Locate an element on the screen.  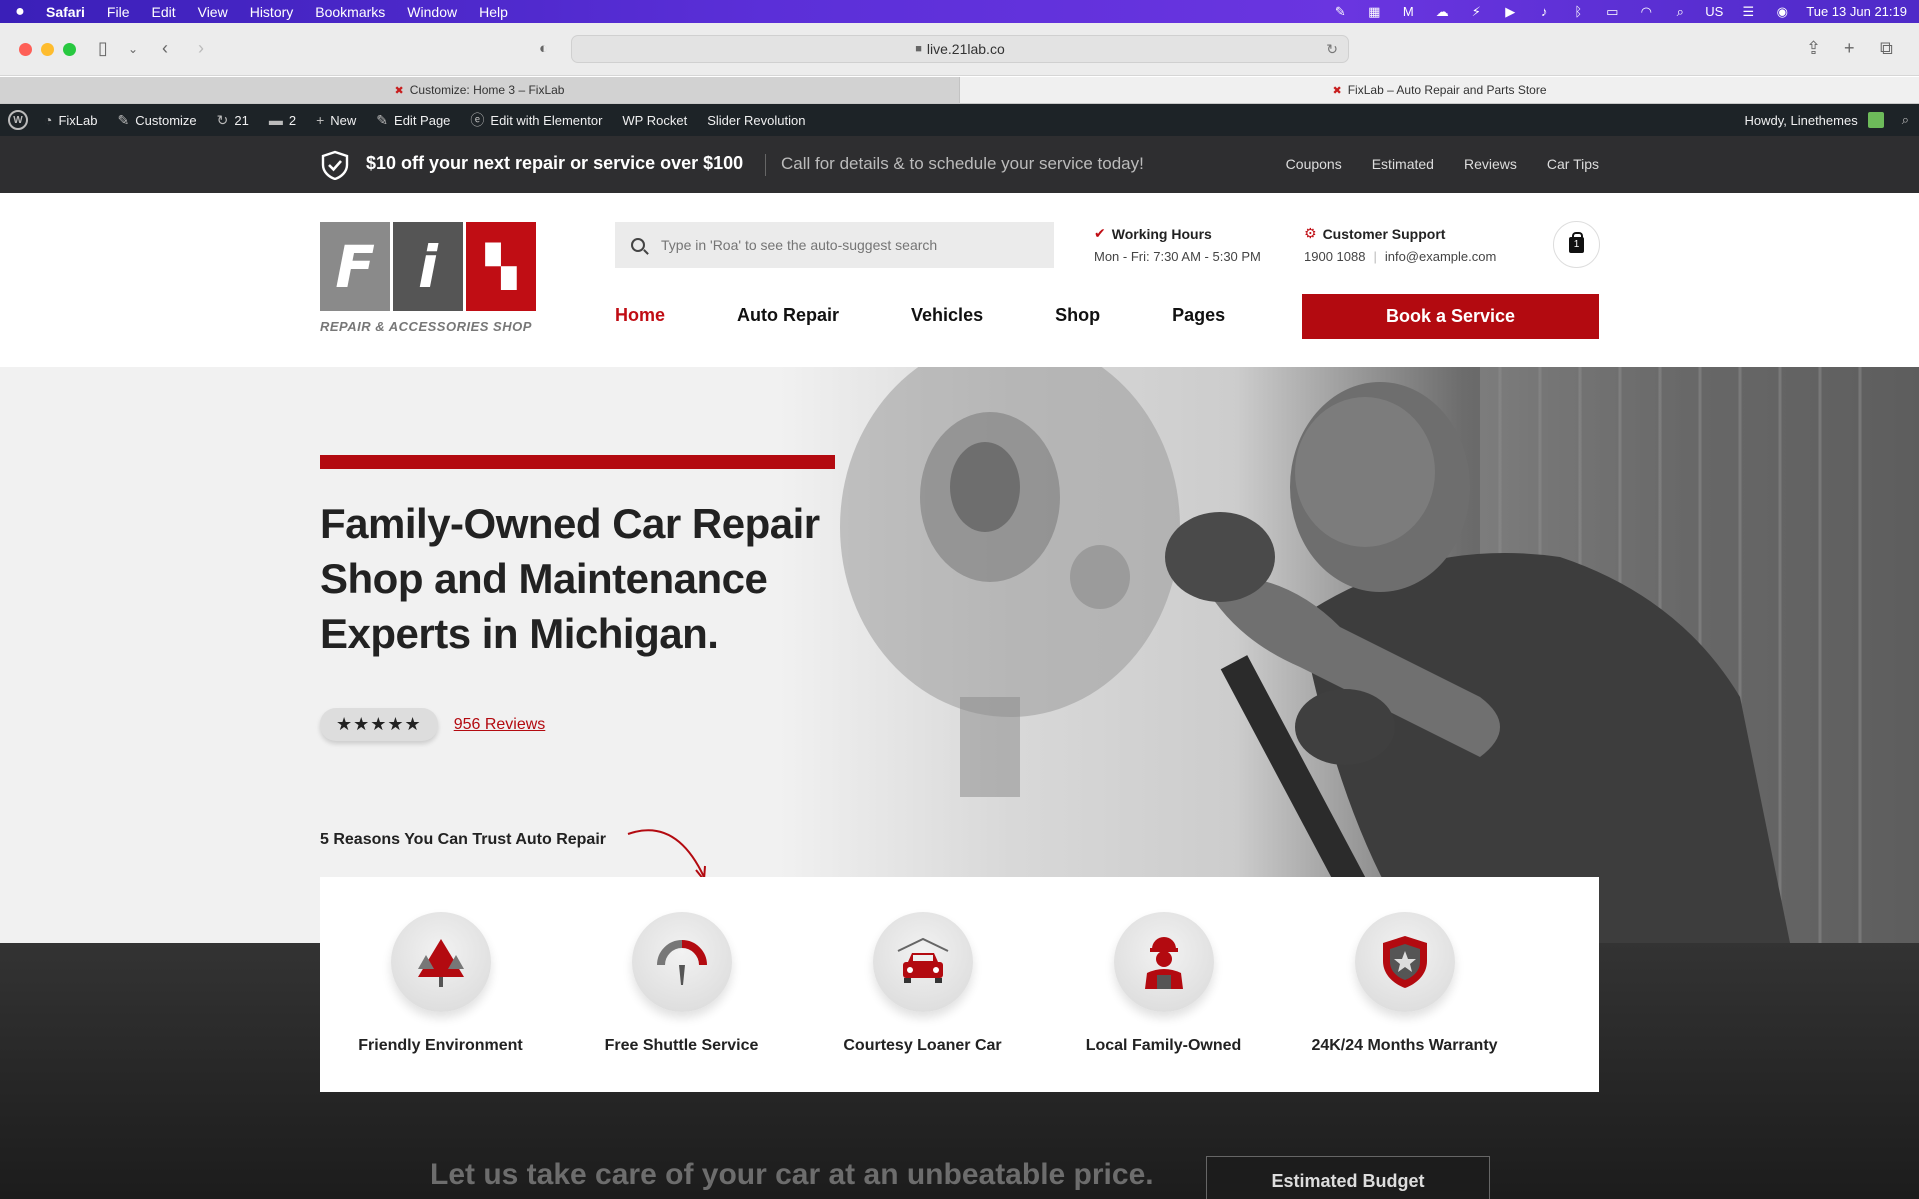
wordpress-icon: W is located at coordinates (18, 120).